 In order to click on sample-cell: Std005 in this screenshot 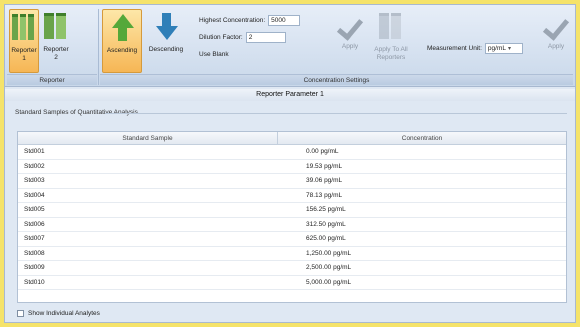, I will do `click(34, 209)`.